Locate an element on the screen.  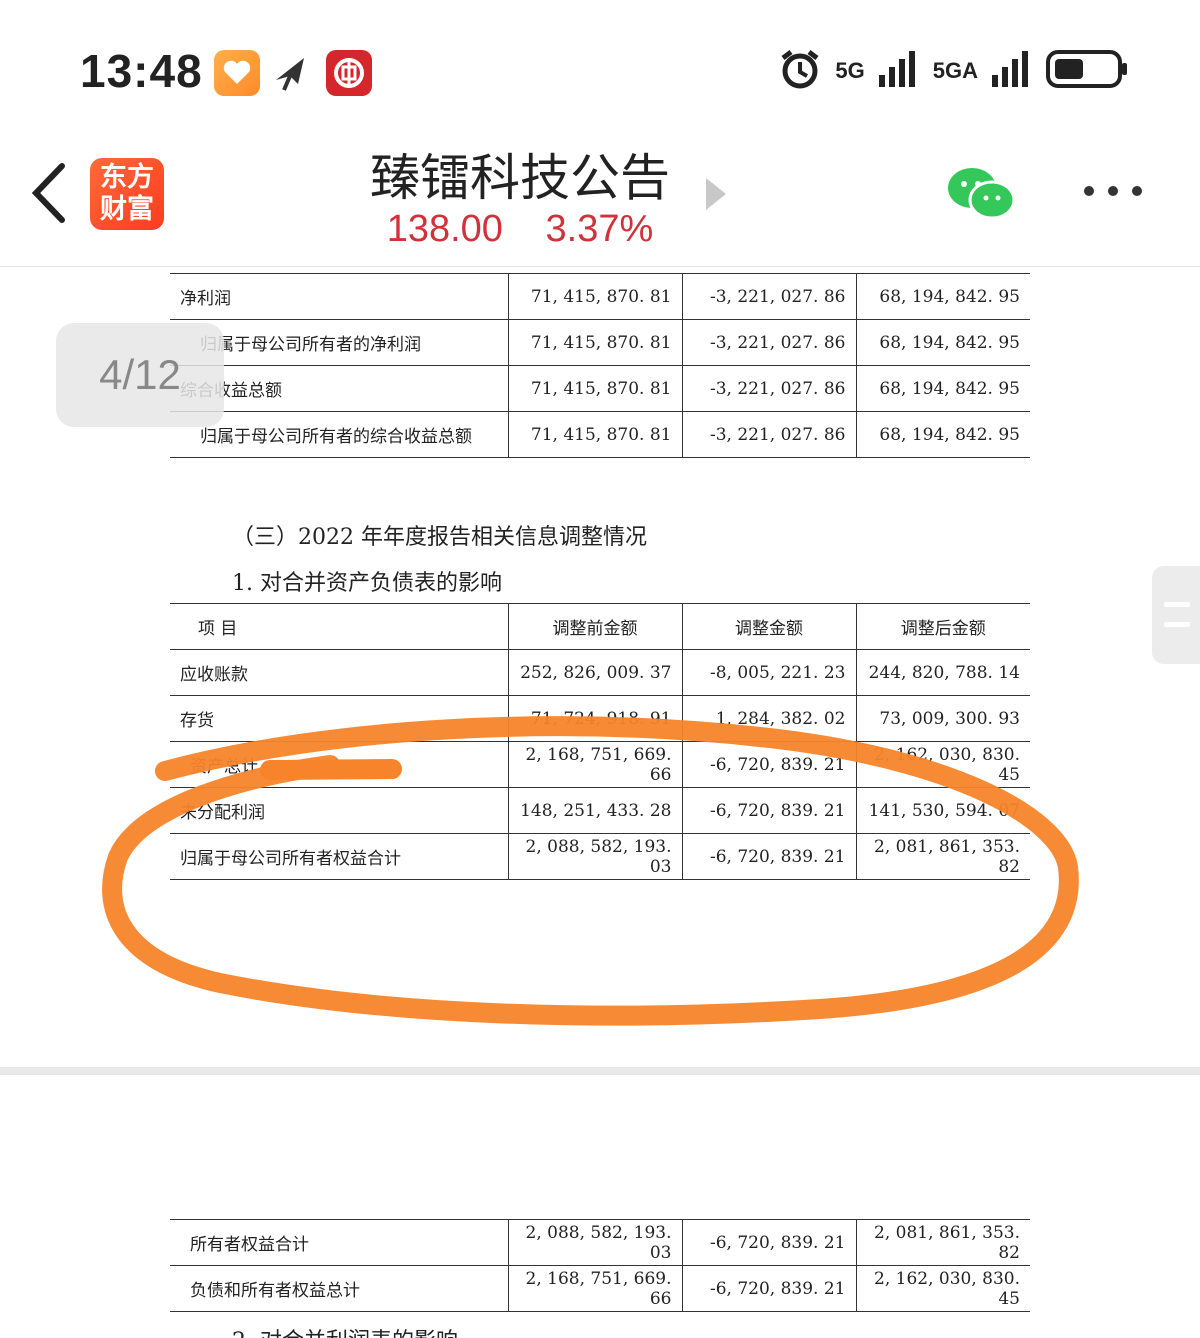
header-adjustment: 调整金额 is located at coordinates (768, 626).